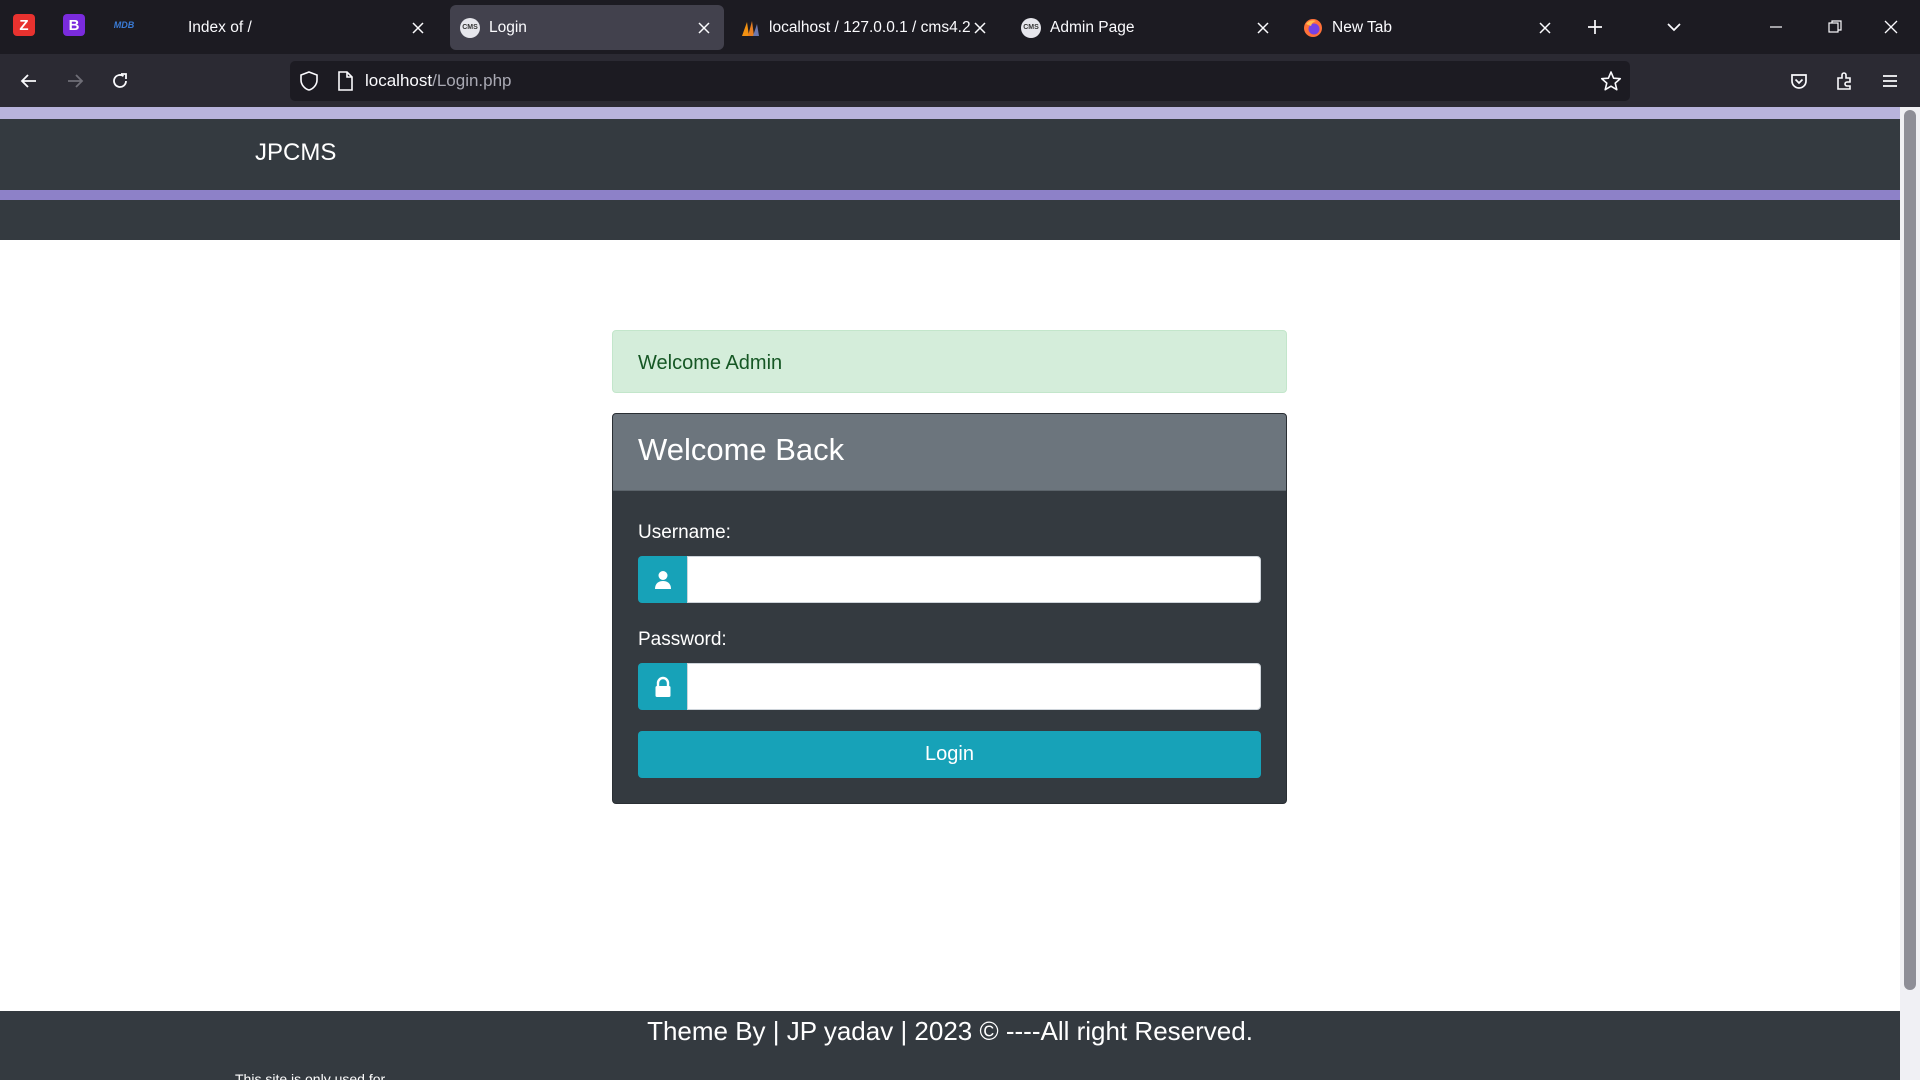  I want to click on login-button: Login, so click(949, 754).